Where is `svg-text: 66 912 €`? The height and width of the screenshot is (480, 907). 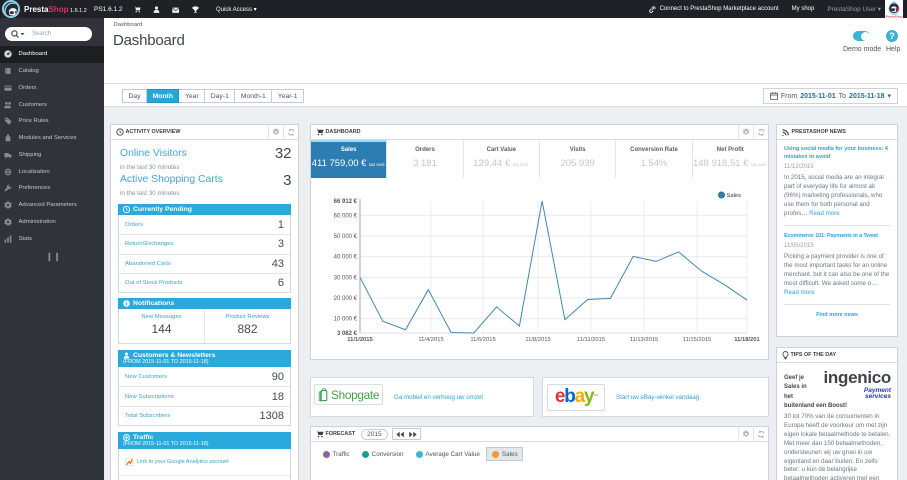
svg-text: 66 912 € is located at coordinates (346, 202).